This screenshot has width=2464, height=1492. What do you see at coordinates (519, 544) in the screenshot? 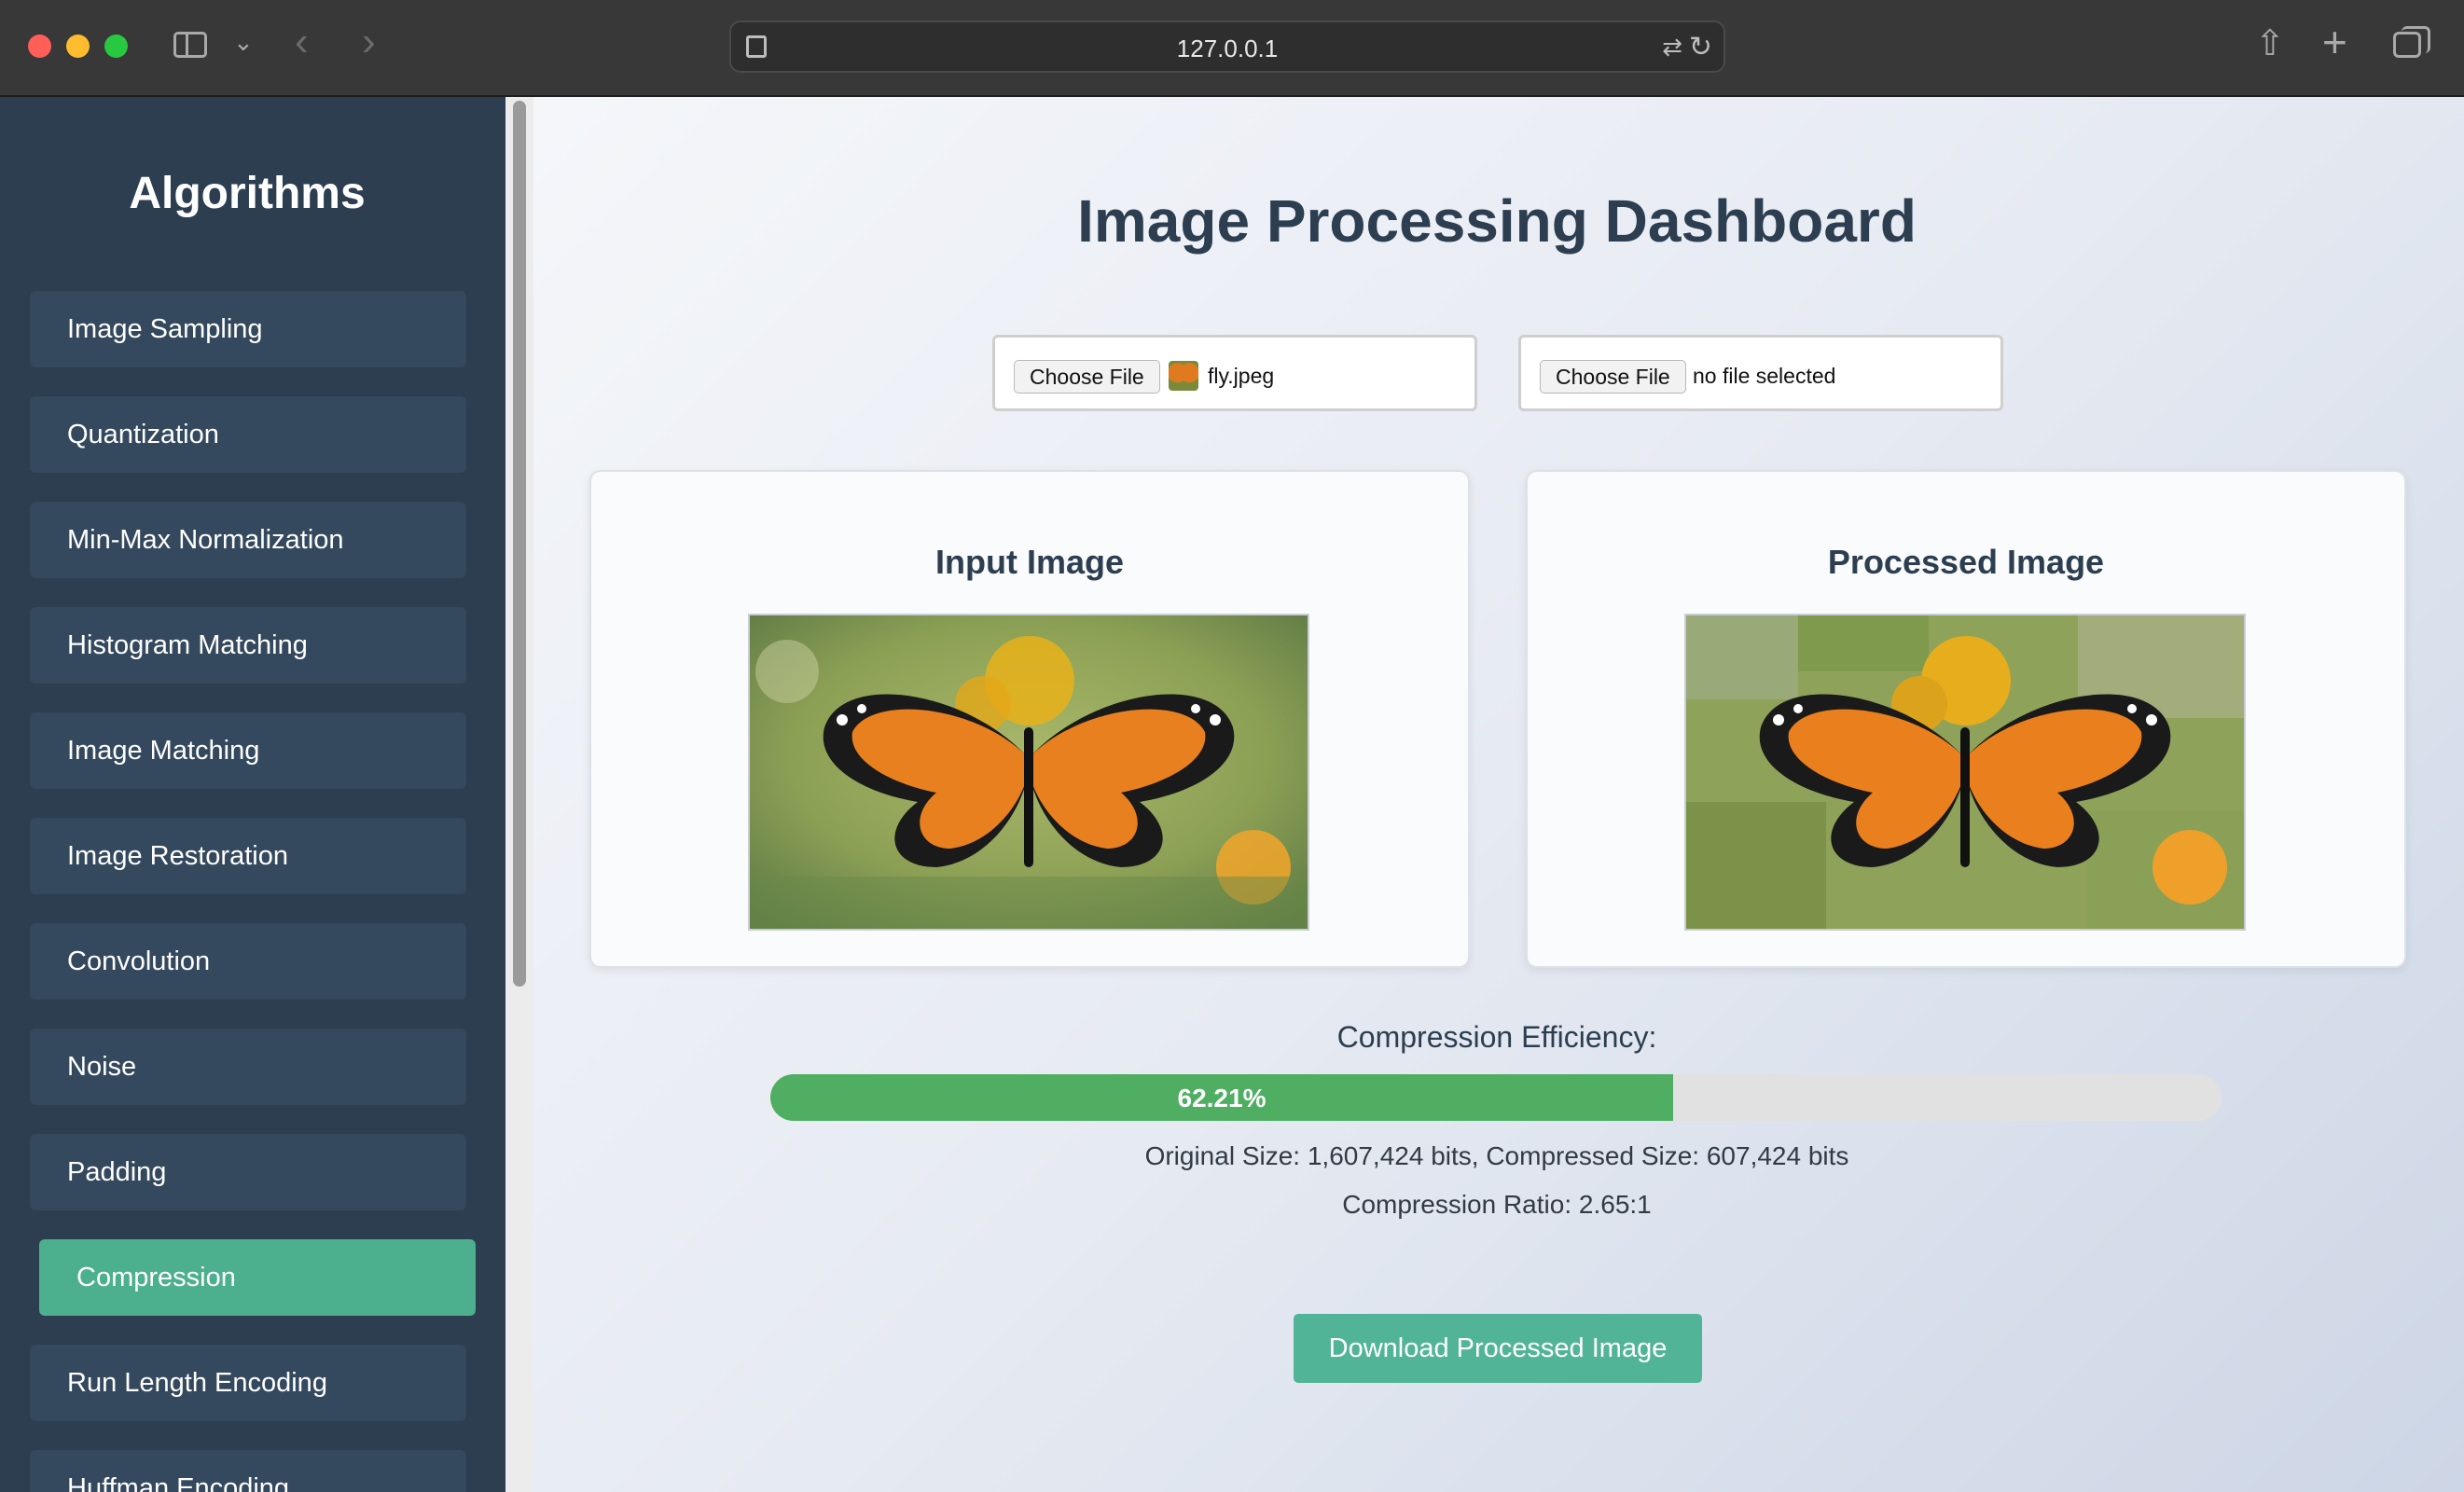
I see `sidebar-scrollbar-thumb` at bounding box center [519, 544].